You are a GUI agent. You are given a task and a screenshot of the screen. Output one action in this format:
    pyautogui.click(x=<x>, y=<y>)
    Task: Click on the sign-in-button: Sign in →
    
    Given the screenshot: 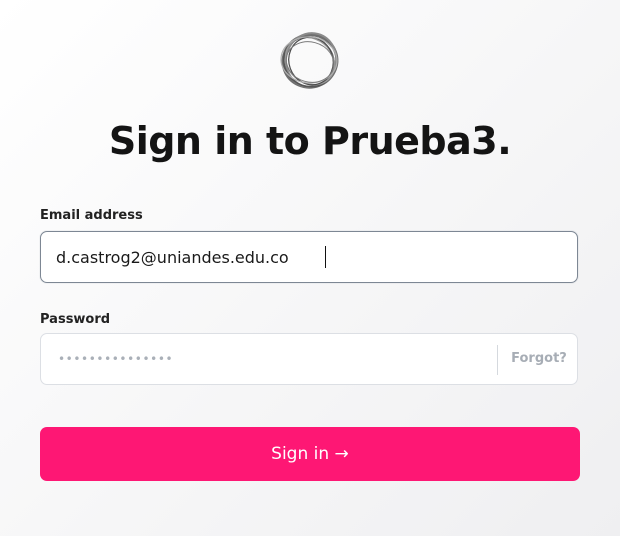 What is the action you would take?
    pyautogui.click(x=310, y=454)
    